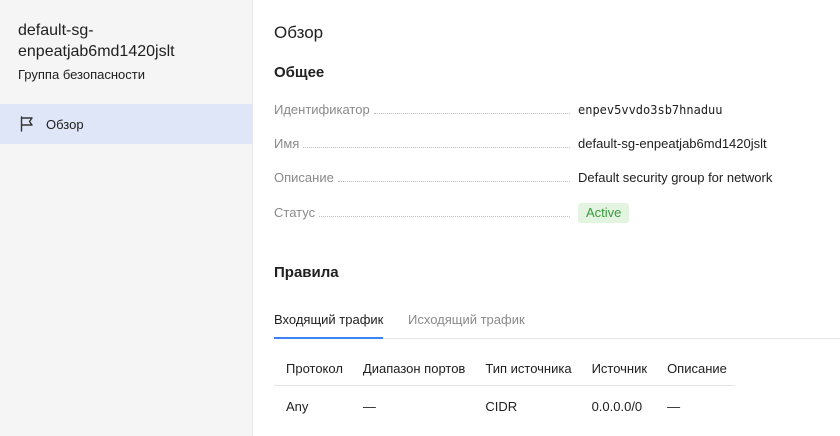 Image resolution: width=840 pixels, height=436 pixels. Describe the element at coordinates (81, 74) in the screenshot. I see `security-group-type: Группа безопасности` at that location.